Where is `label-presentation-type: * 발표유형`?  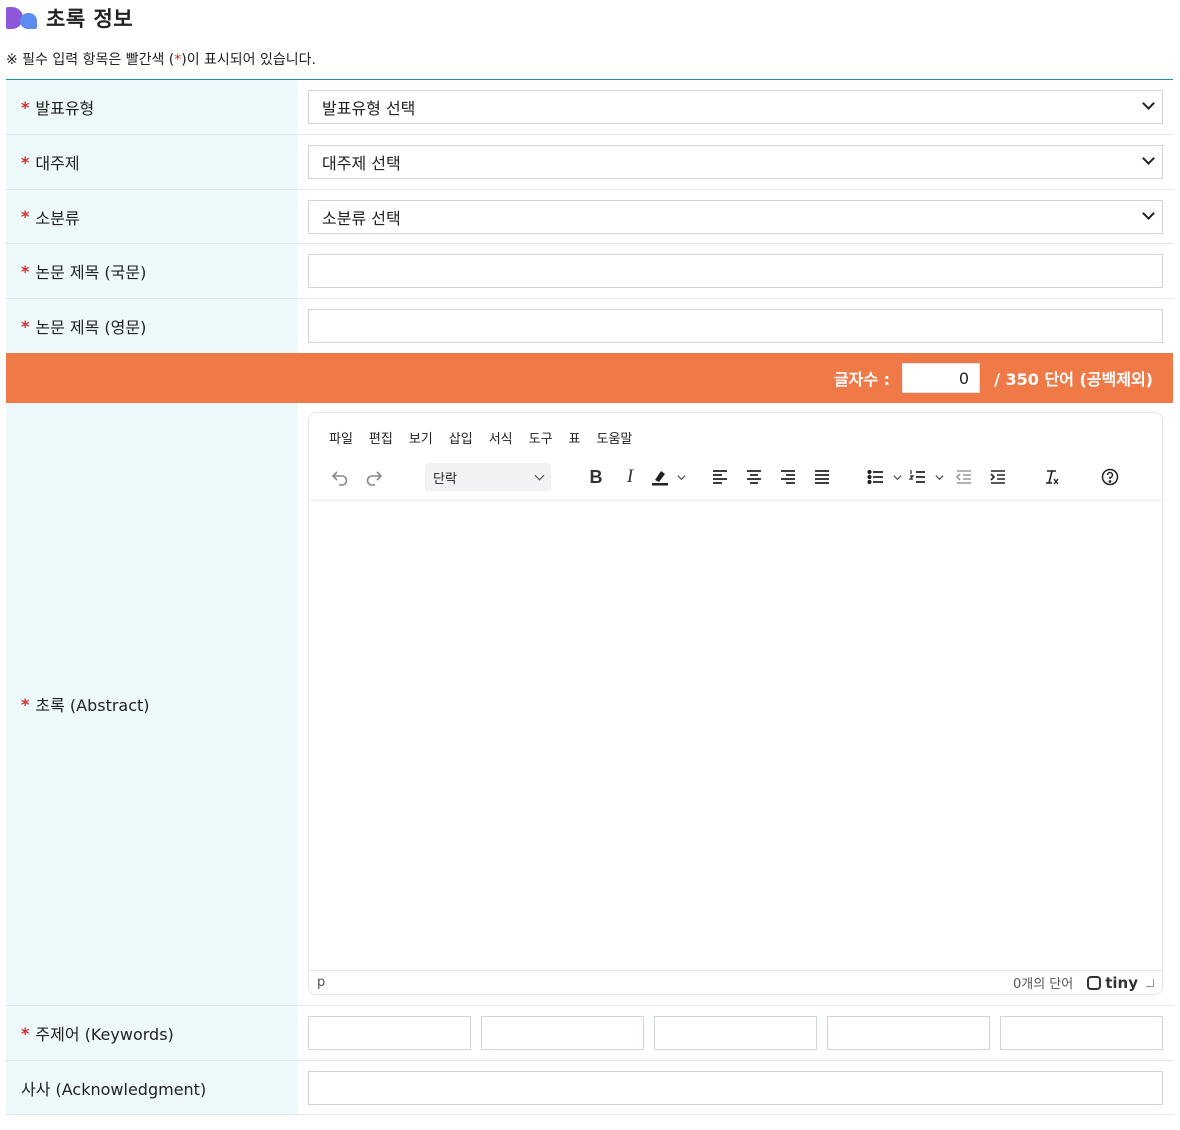 label-presentation-type: * 발표유형 is located at coordinates (152, 107).